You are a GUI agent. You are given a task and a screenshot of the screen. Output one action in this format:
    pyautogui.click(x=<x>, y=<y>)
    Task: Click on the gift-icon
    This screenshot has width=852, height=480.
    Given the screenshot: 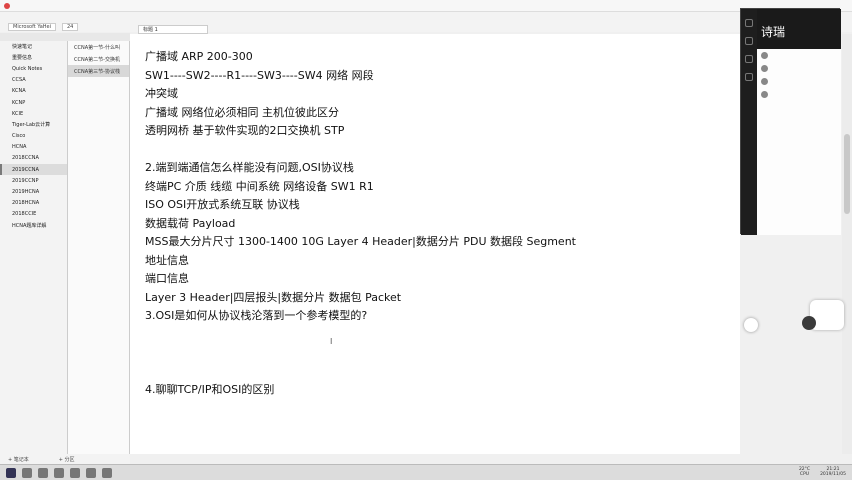 What is the action you would take?
    pyautogui.click(x=749, y=59)
    